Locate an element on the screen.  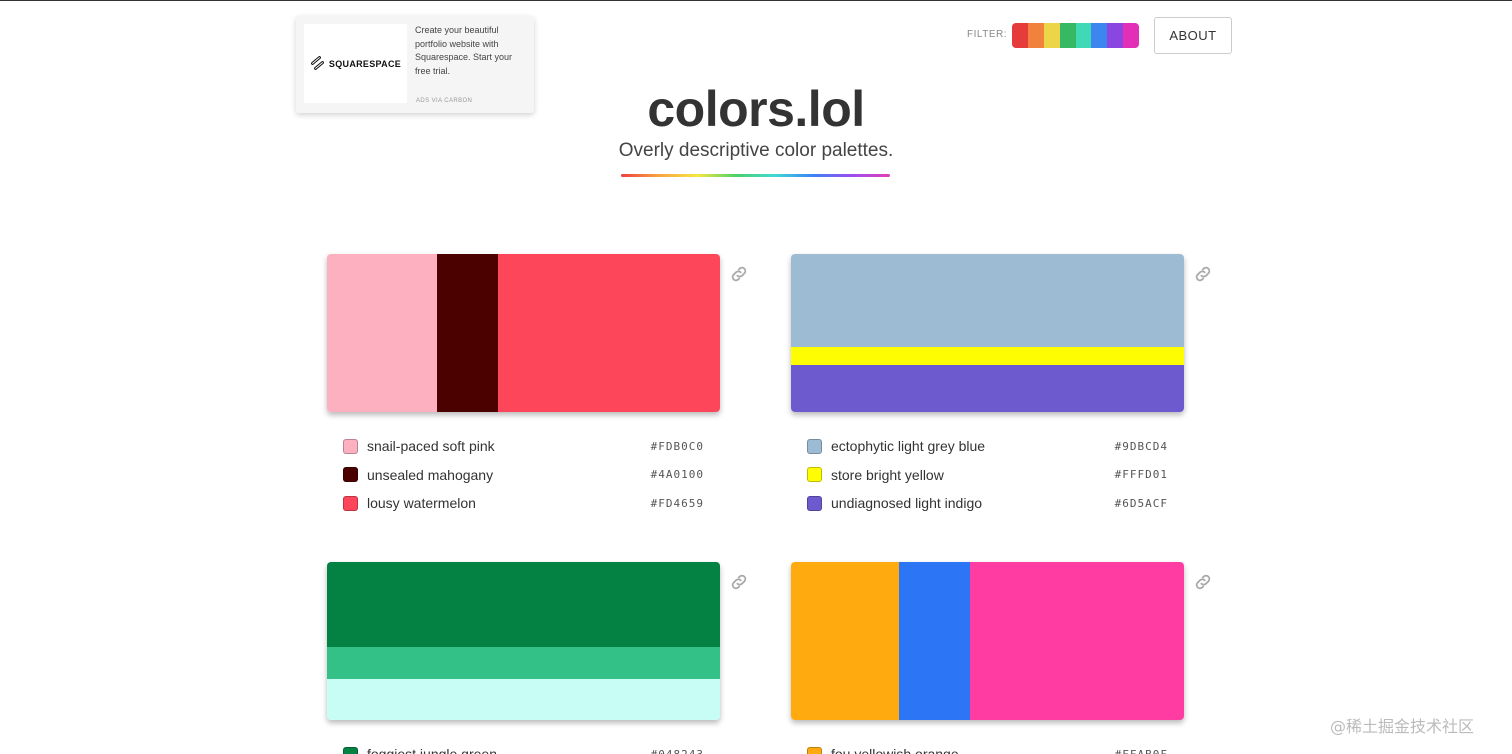
color-row: foggiest jungle green #048243 is located at coordinates (523, 747).